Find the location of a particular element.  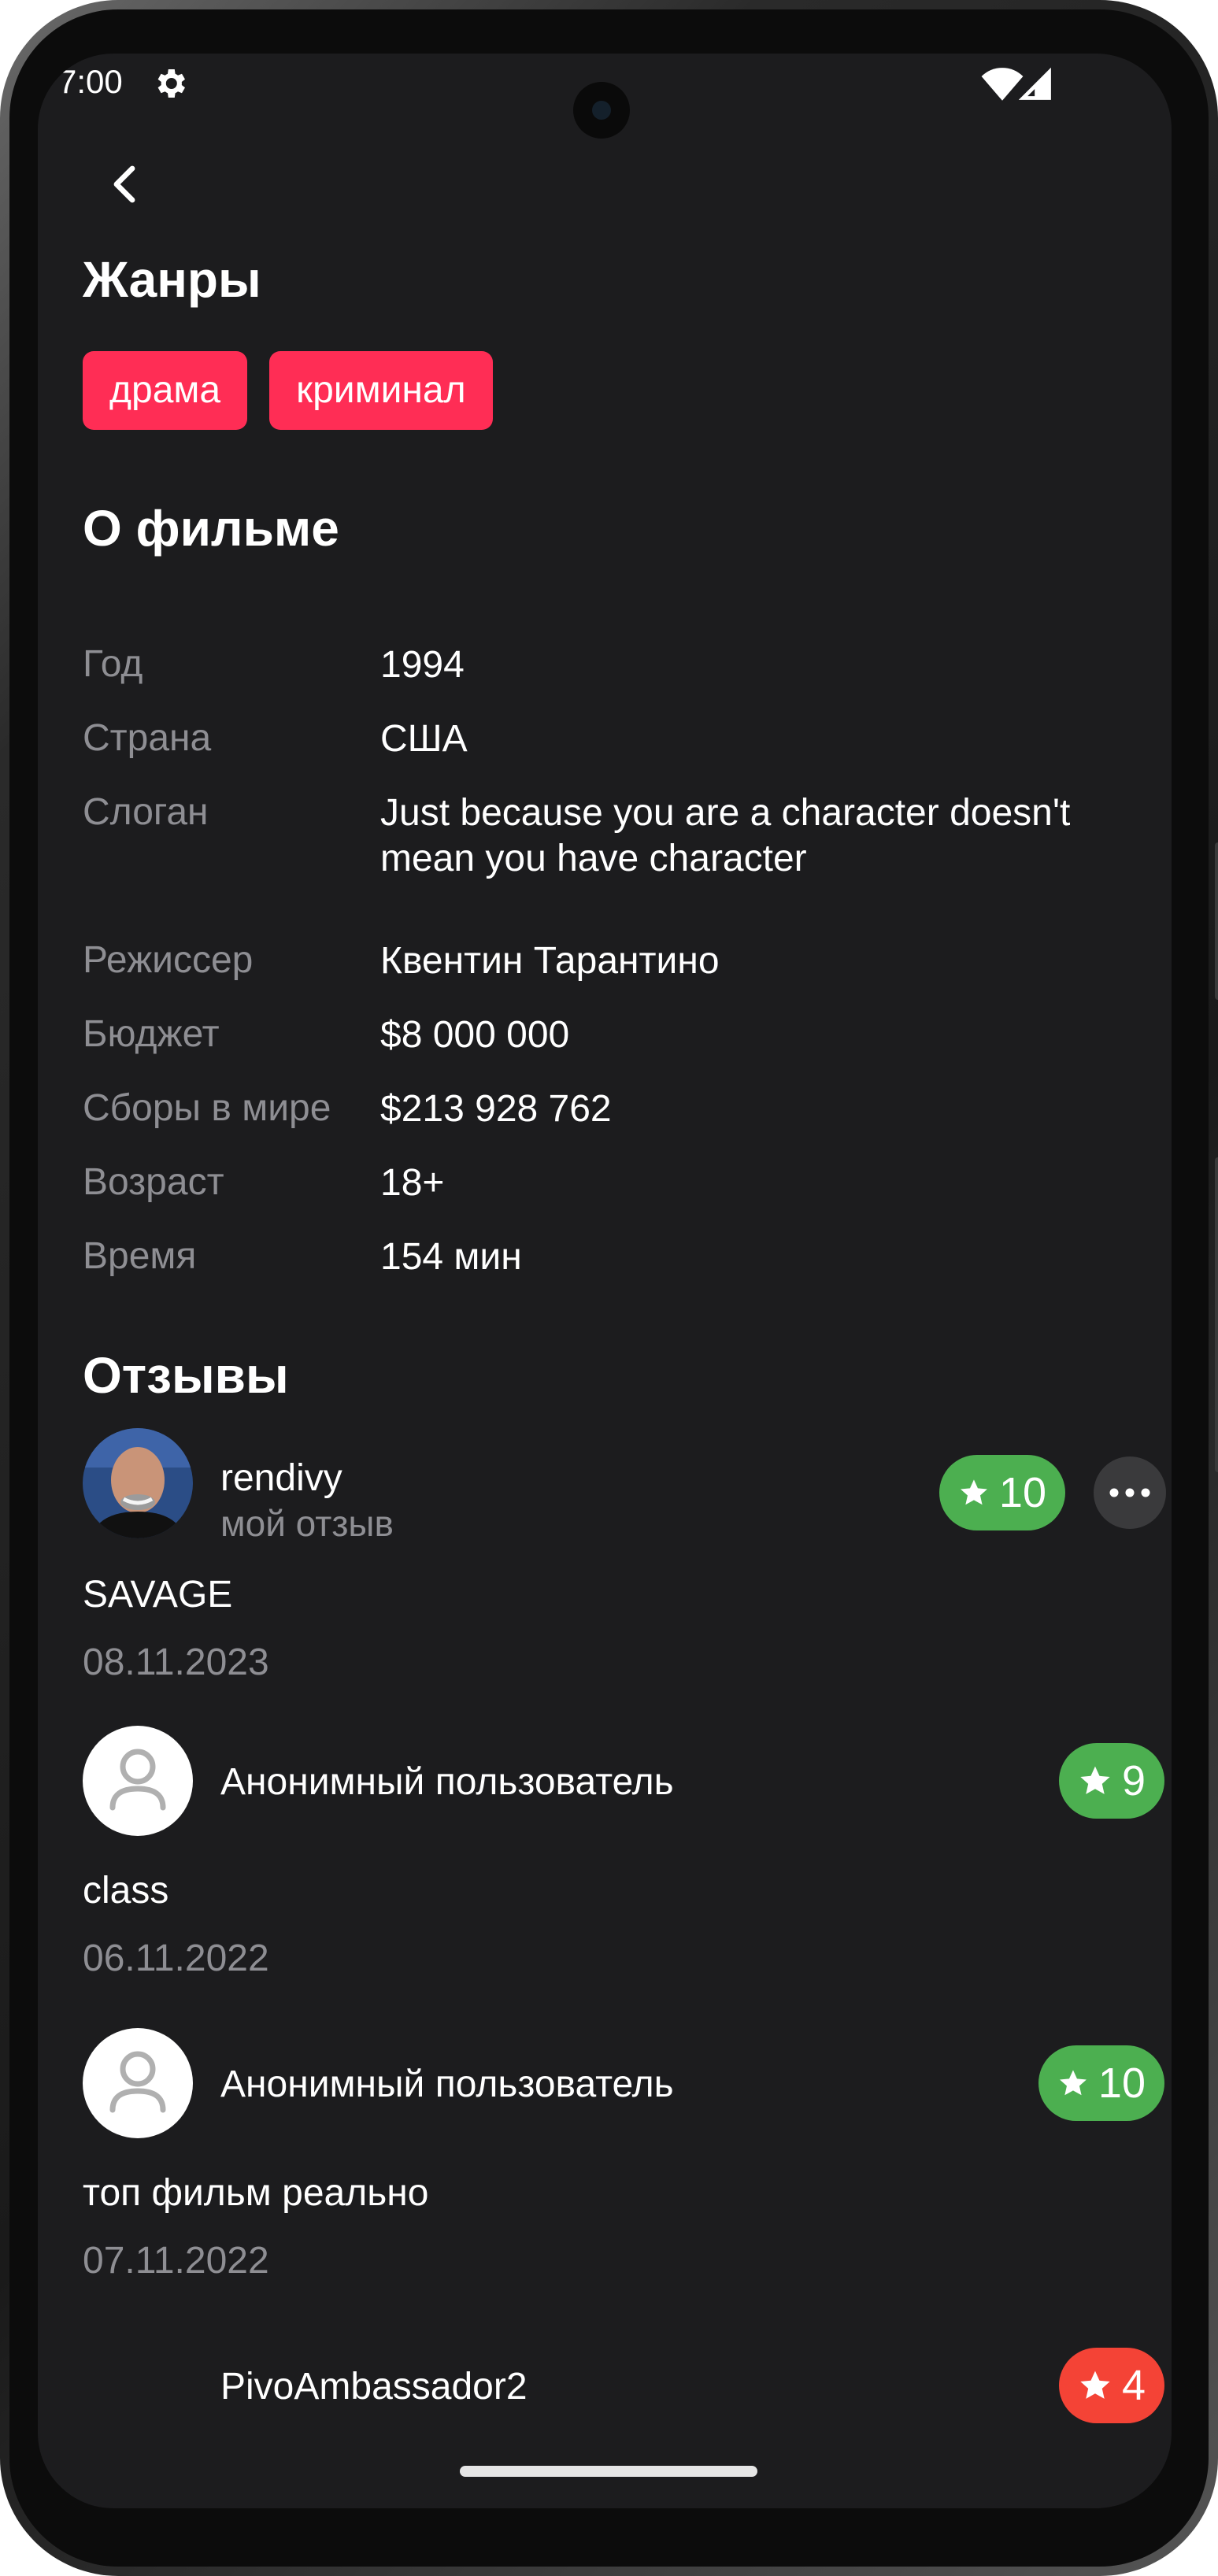

genre-chip-drama: драма is located at coordinates (165, 390).